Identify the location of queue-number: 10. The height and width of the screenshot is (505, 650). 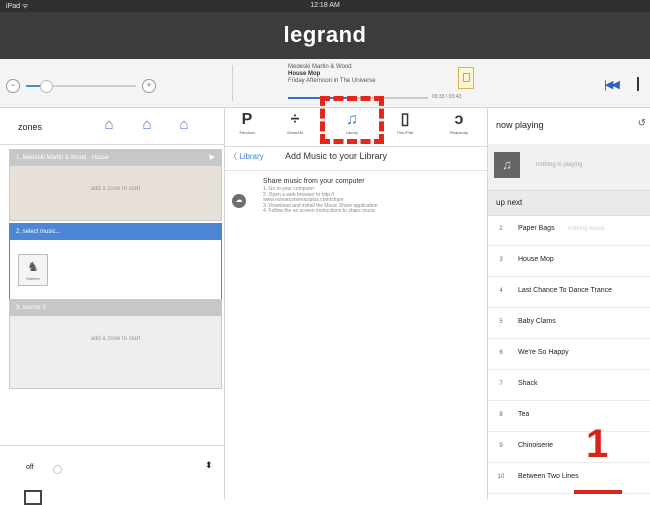
(501, 477).